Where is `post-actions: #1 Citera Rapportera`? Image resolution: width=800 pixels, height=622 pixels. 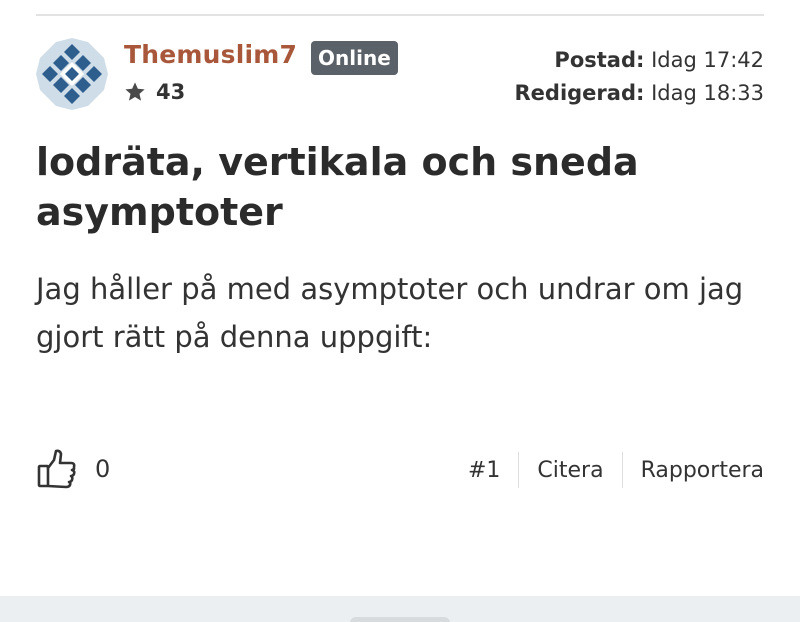 post-actions: #1 Citera Rapportera is located at coordinates (616, 470).